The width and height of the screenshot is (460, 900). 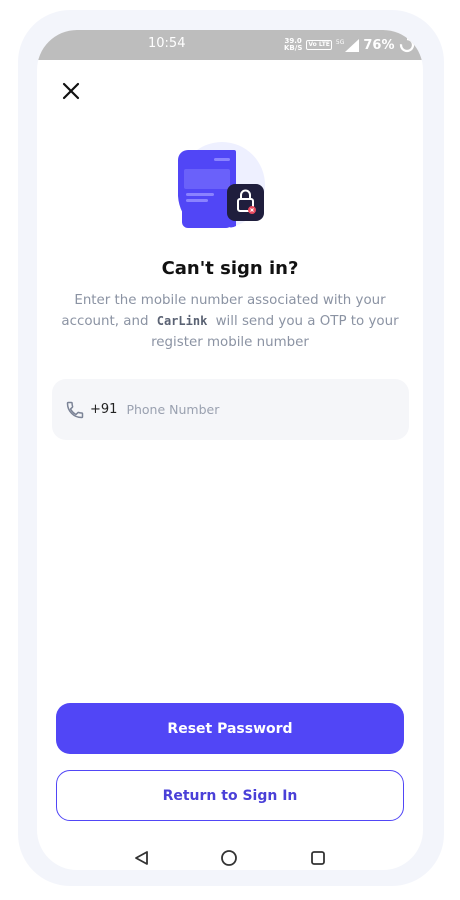 I want to click on close-icon, so click(x=71, y=91).